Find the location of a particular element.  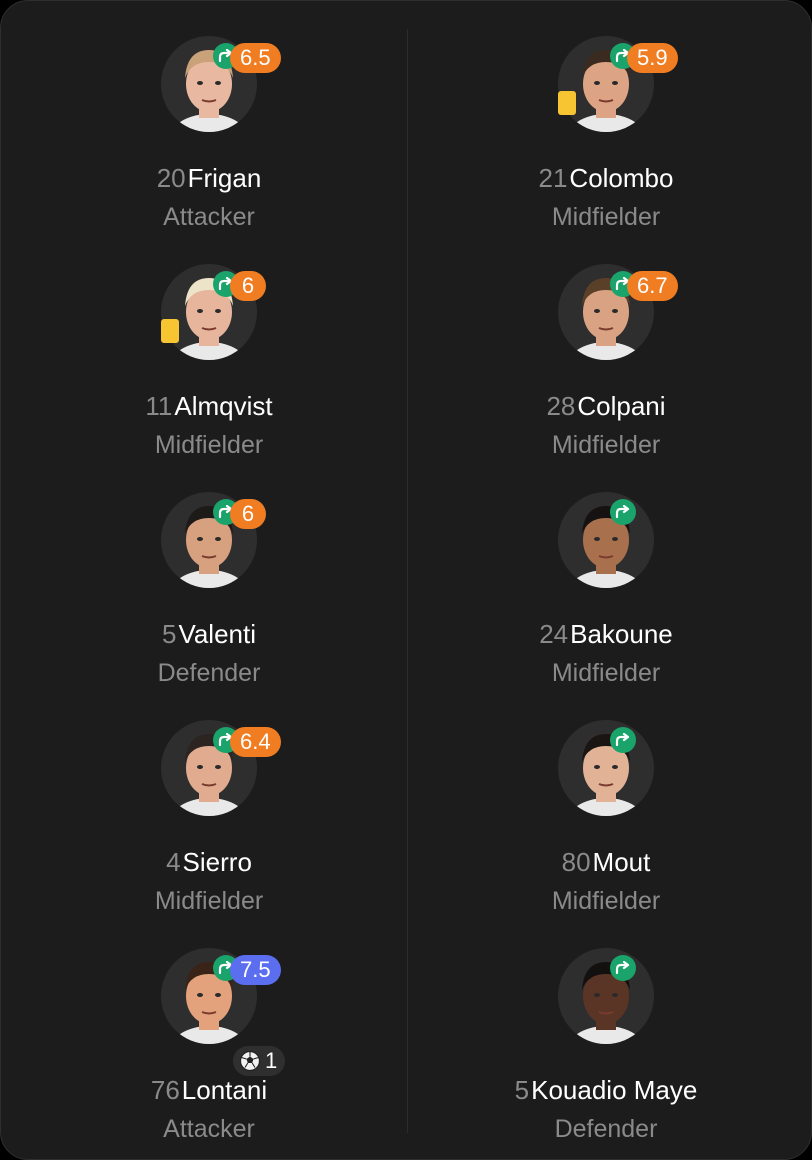

shirt-number: 80 is located at coordinates (576, 862).